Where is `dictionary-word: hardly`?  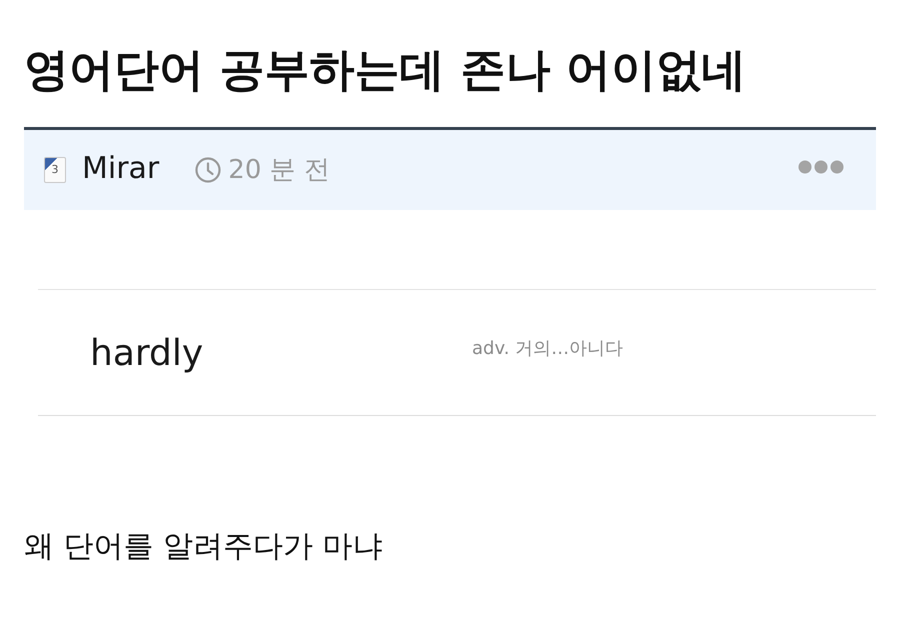 dictionary-word: hardly is located at coordinates (147, 354).